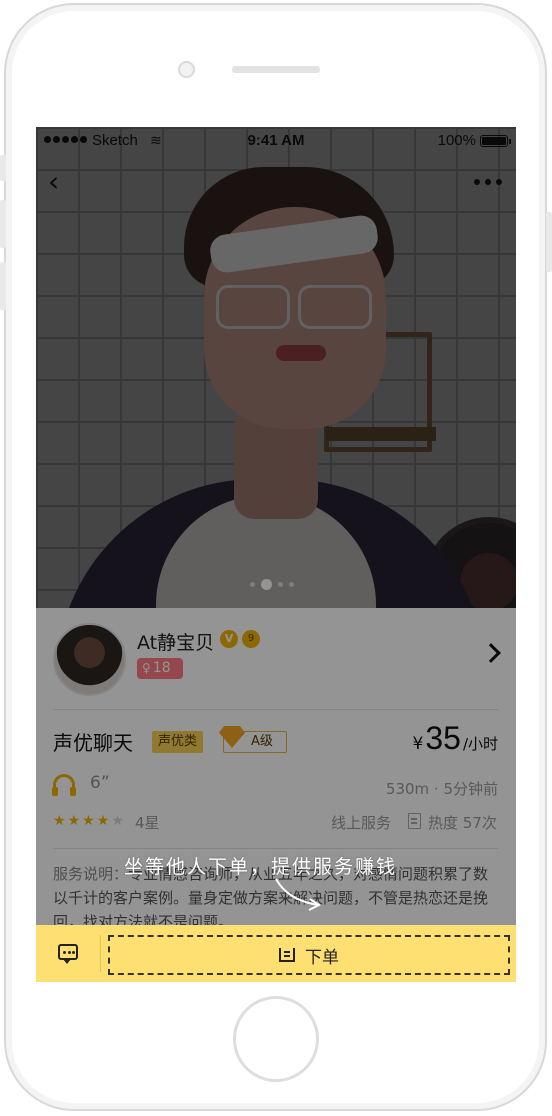 The image size is (552, 1116). I want to click on power-button, so click(549, 242).